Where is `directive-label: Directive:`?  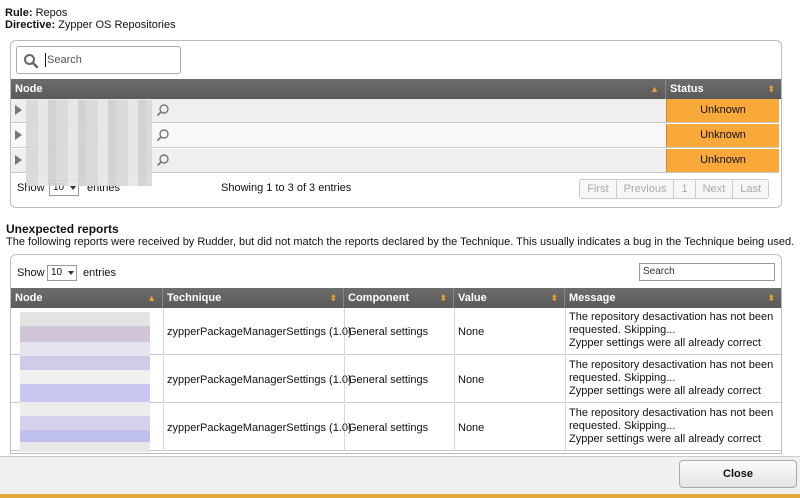 directive-label: Directive: is located at coordinates (30, 25).